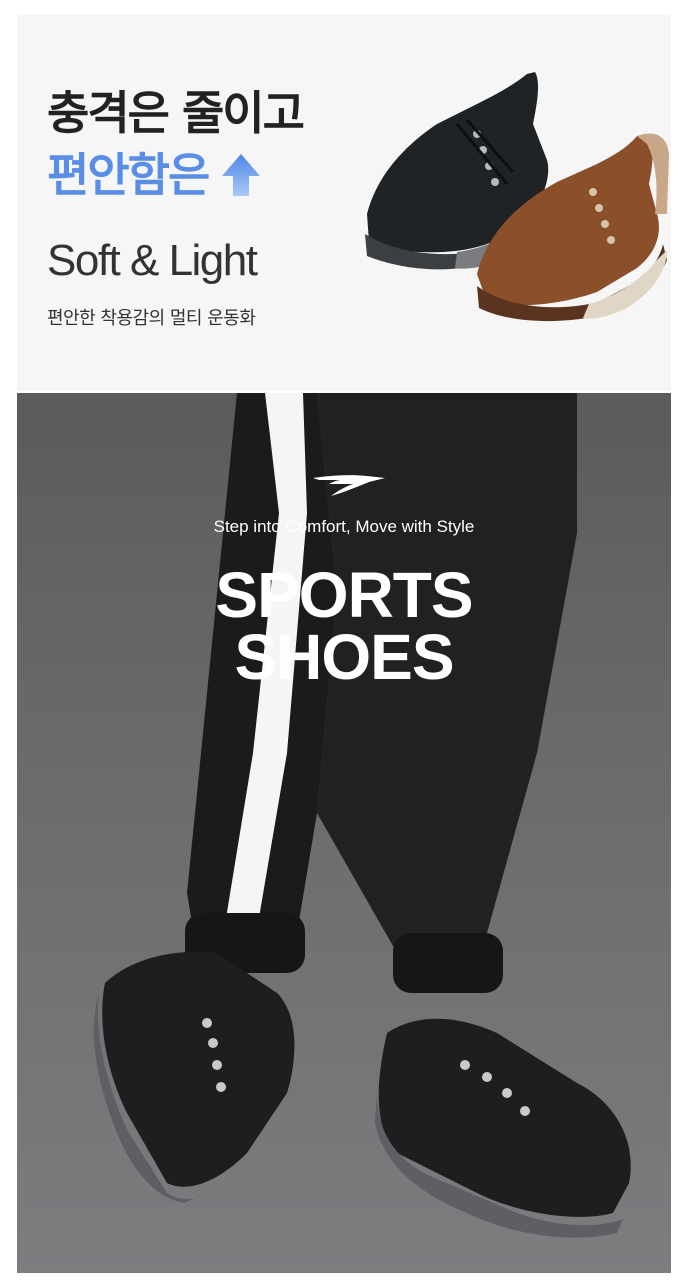 This screenshot has width=687, height=1280. I want to click on headline-line-2-row: 편안함은, so click(154, 175).